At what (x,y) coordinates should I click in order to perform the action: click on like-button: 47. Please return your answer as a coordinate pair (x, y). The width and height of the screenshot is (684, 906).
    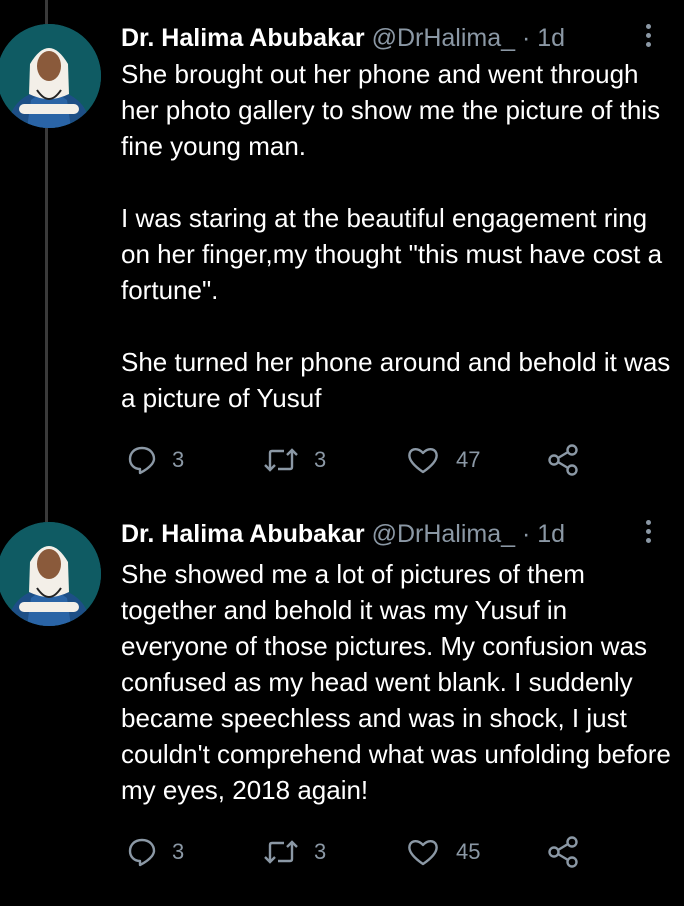
    Looking at the image, I should click on (443, 460).